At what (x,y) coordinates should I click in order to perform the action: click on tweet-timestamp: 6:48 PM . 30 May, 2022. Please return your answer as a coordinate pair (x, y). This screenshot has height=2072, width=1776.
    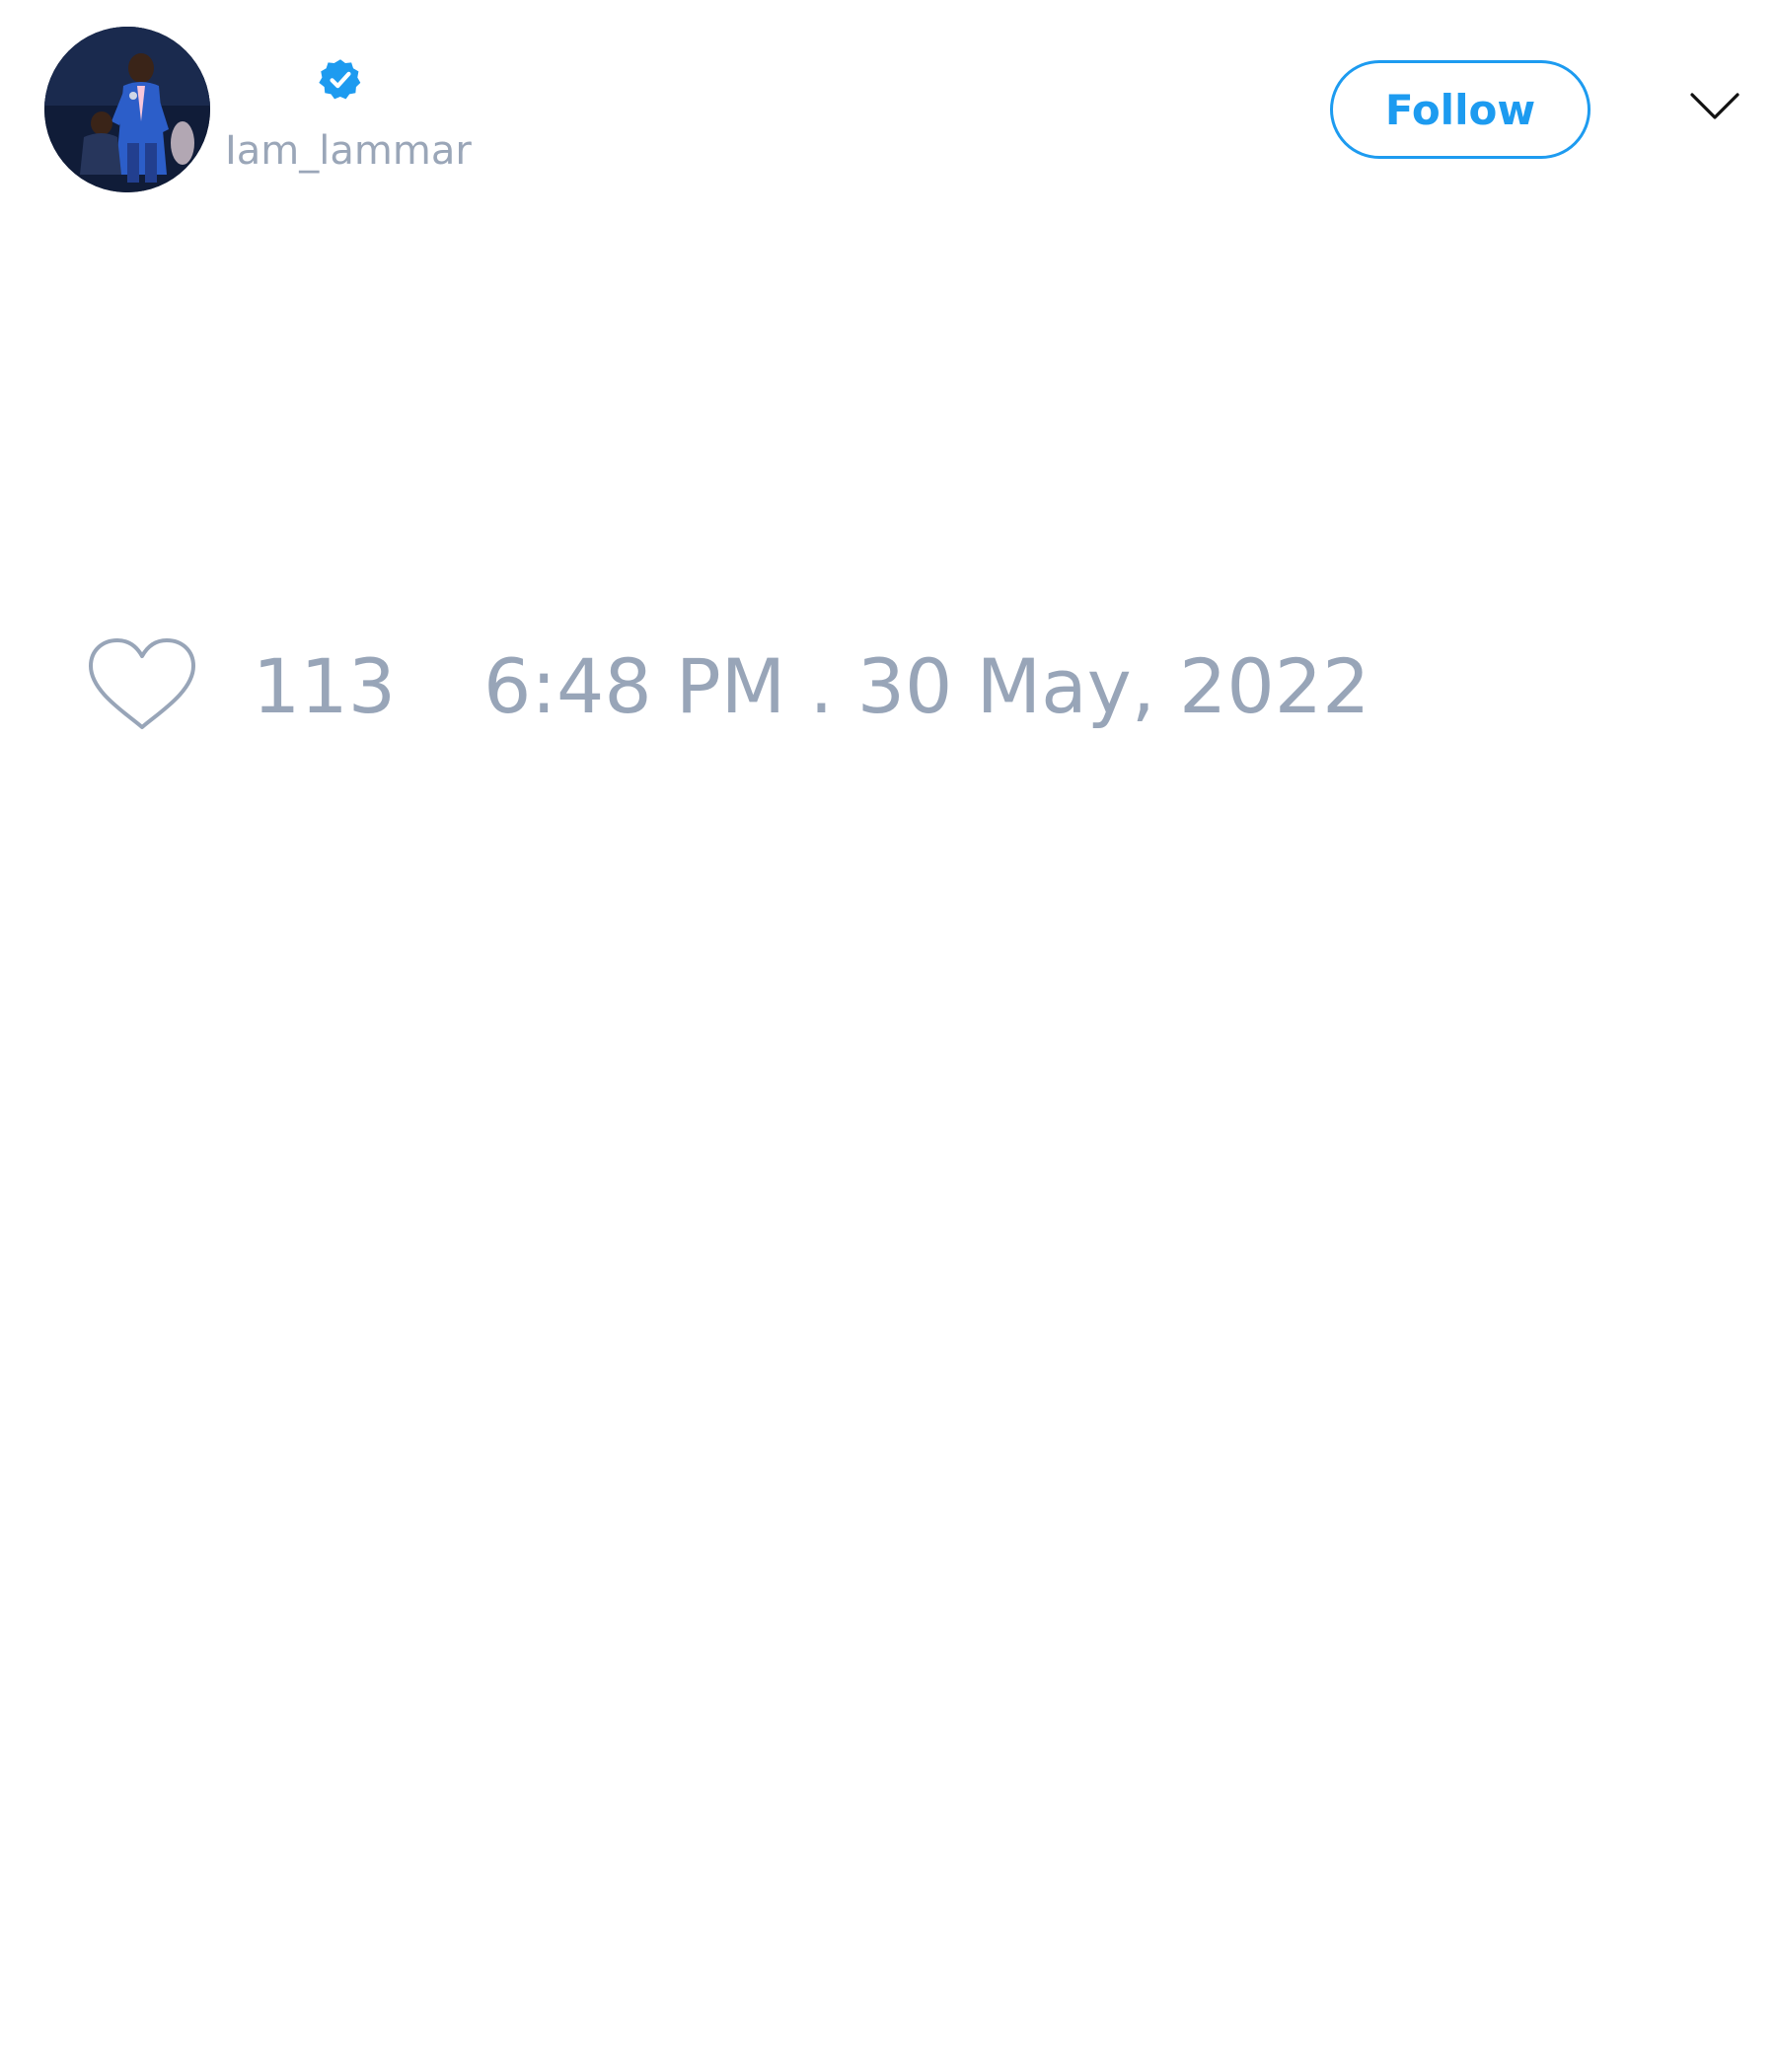
    Looking at the image, I should click on (926, 687).